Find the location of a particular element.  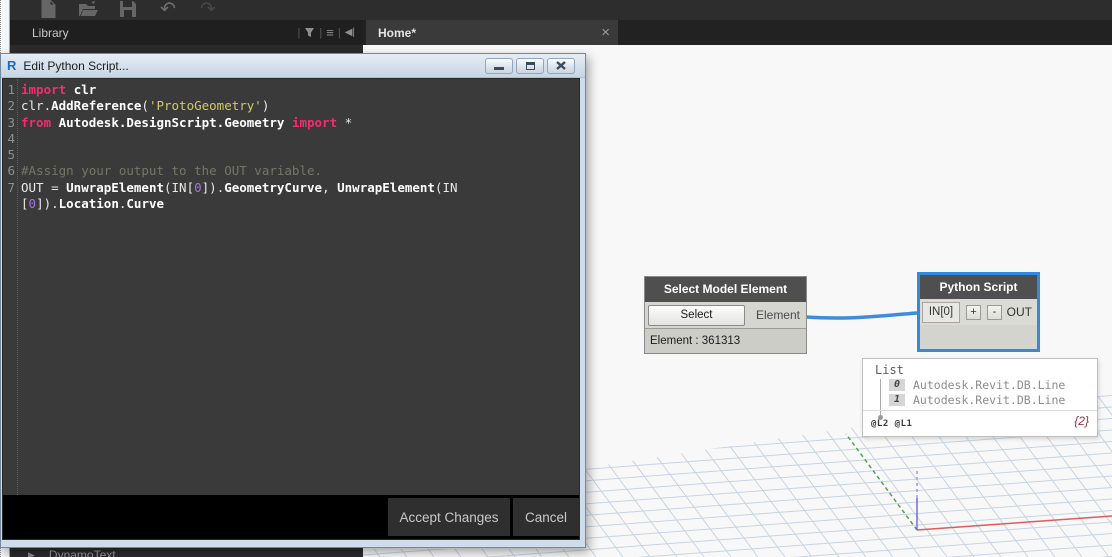

y-axis is located at coordinates (881, 482).